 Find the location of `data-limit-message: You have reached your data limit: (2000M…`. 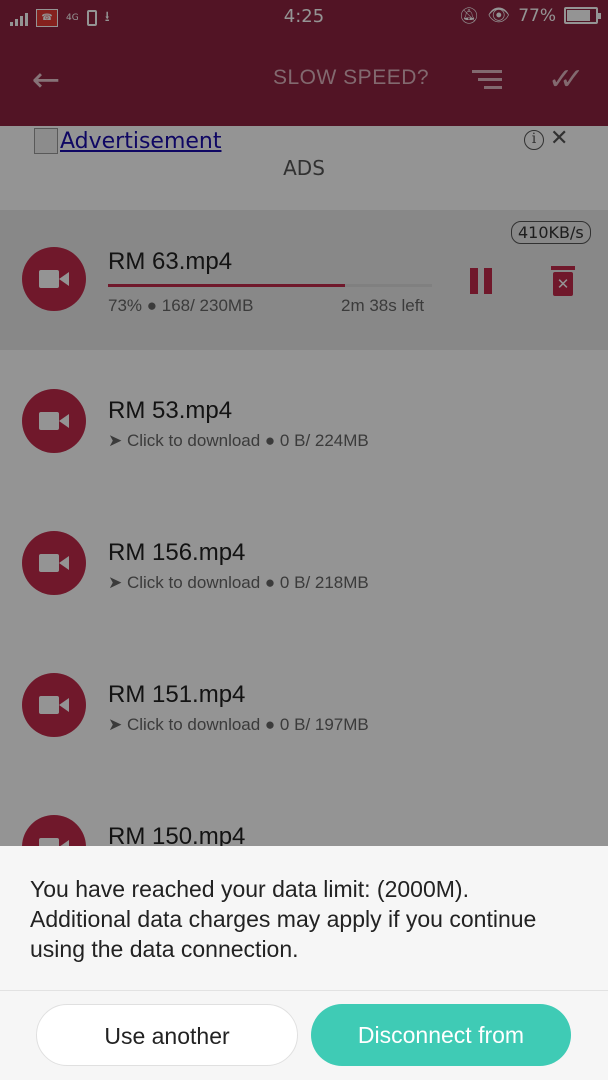

data-limit-message: You have reached your data limit: (2000M… is located at coordinates (283, 919).